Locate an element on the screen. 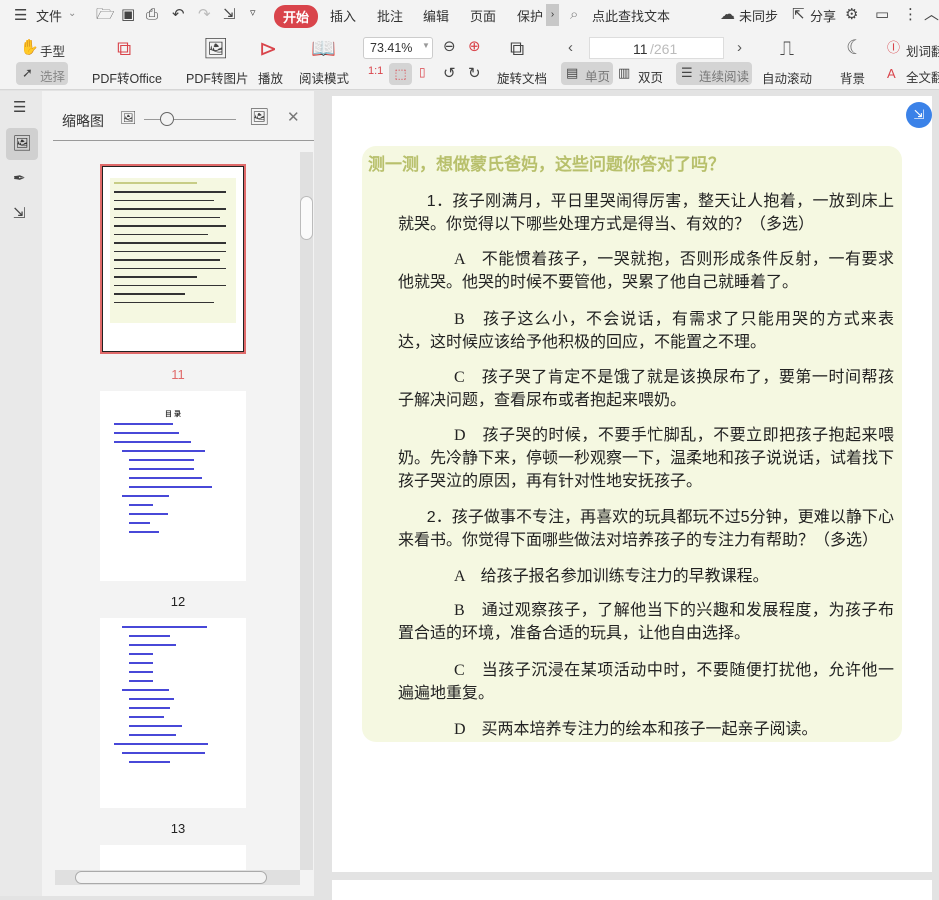 The image size is (939, 900). vertical-scrollbar is located at coordinates (306, 511).